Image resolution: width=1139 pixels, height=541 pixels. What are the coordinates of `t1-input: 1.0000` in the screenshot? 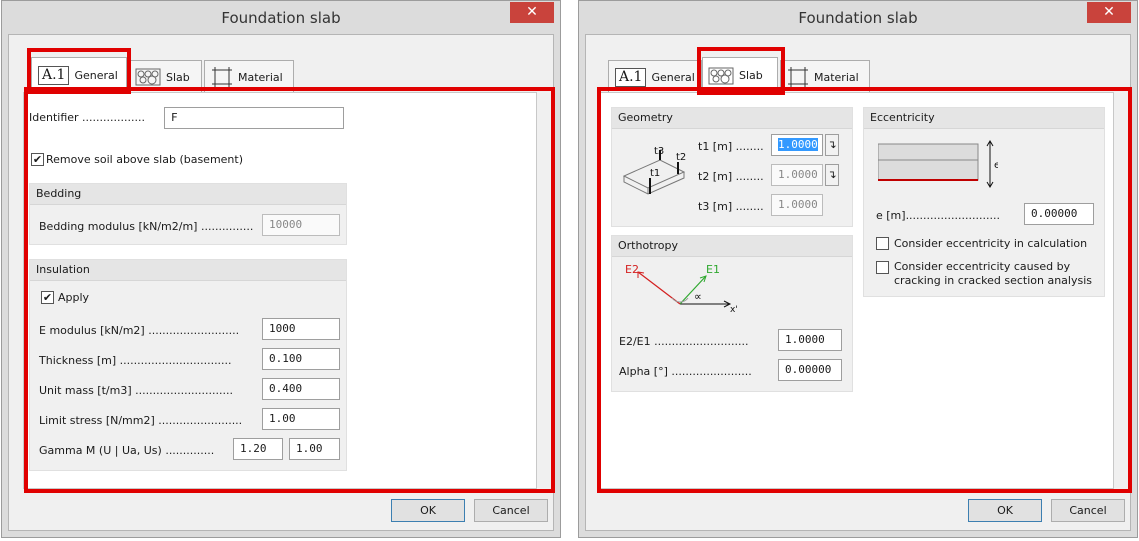 It's located at (797, 145).